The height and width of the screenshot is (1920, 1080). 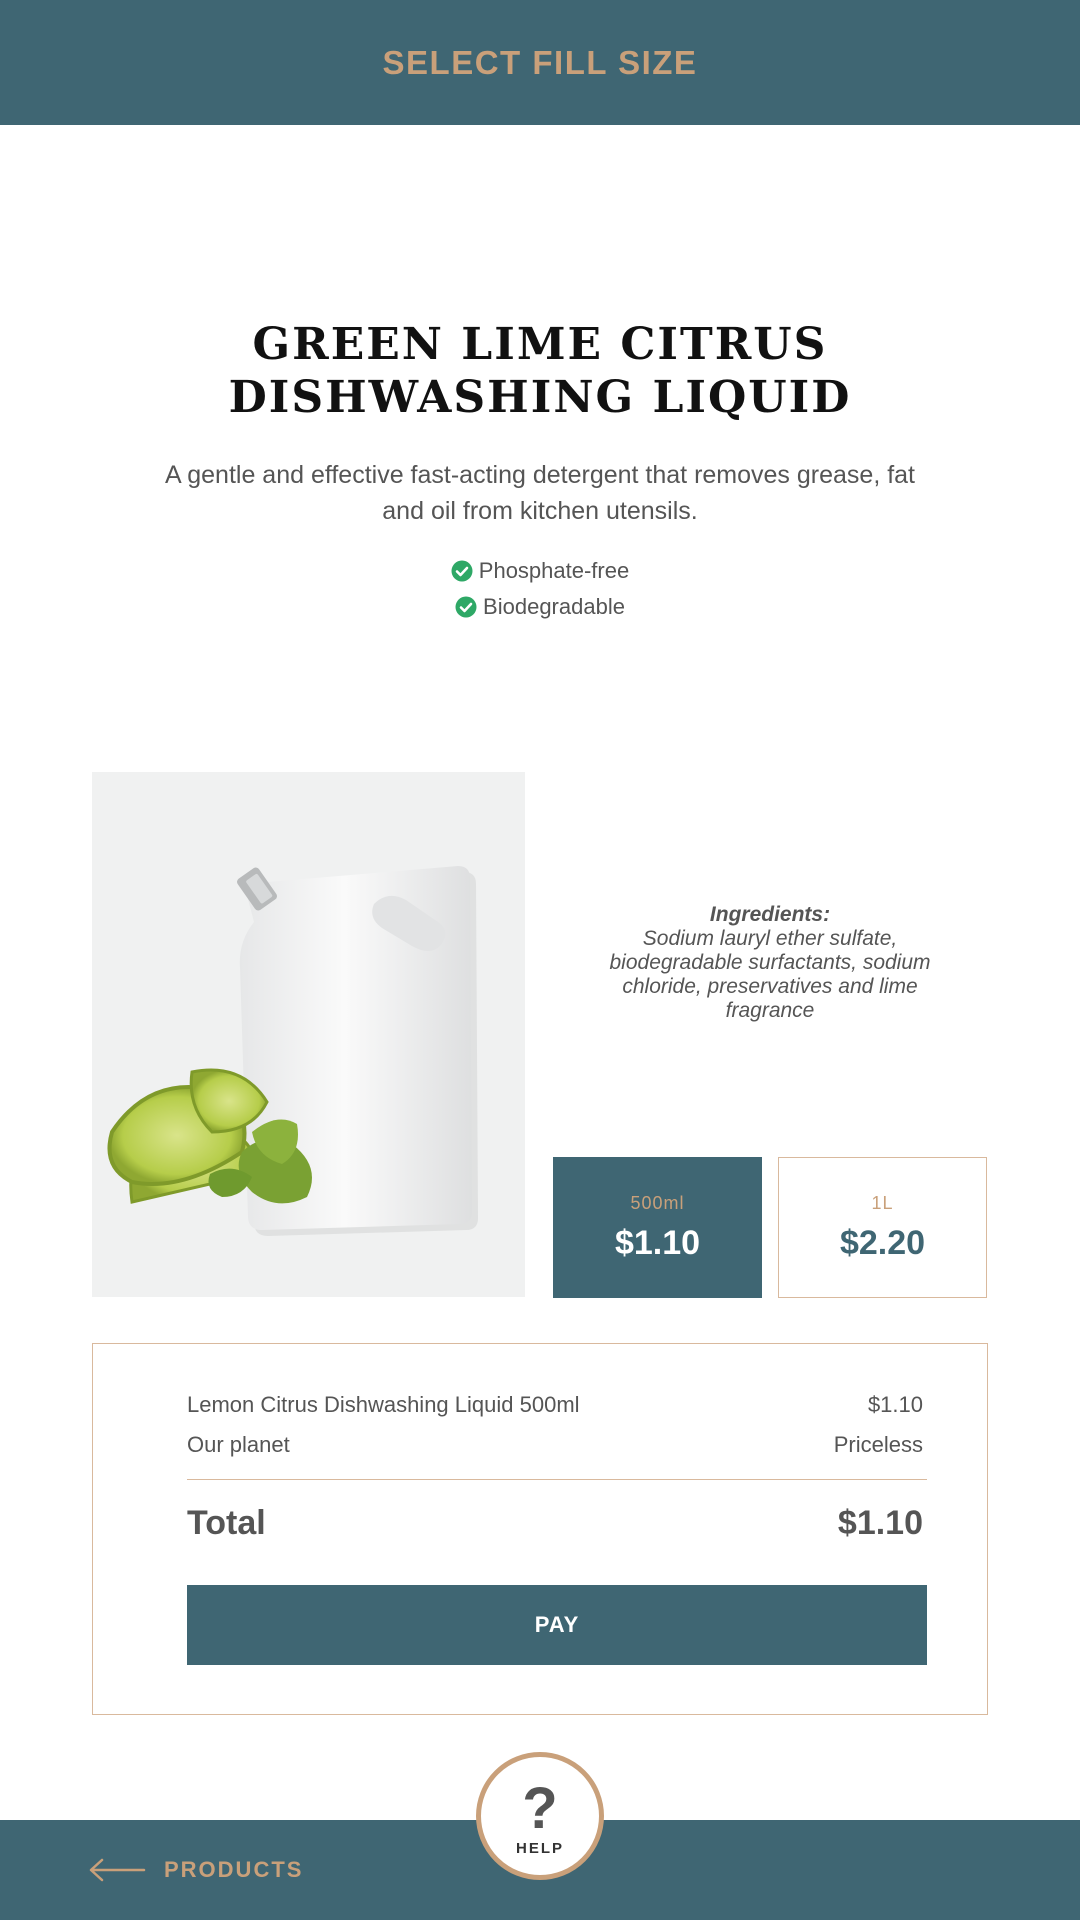 What do you see at coordinates (540, 397) in the screenshot?
I see `product-title-line-2: DISHWASHING LIQUID` at bounding box center [540, 397].